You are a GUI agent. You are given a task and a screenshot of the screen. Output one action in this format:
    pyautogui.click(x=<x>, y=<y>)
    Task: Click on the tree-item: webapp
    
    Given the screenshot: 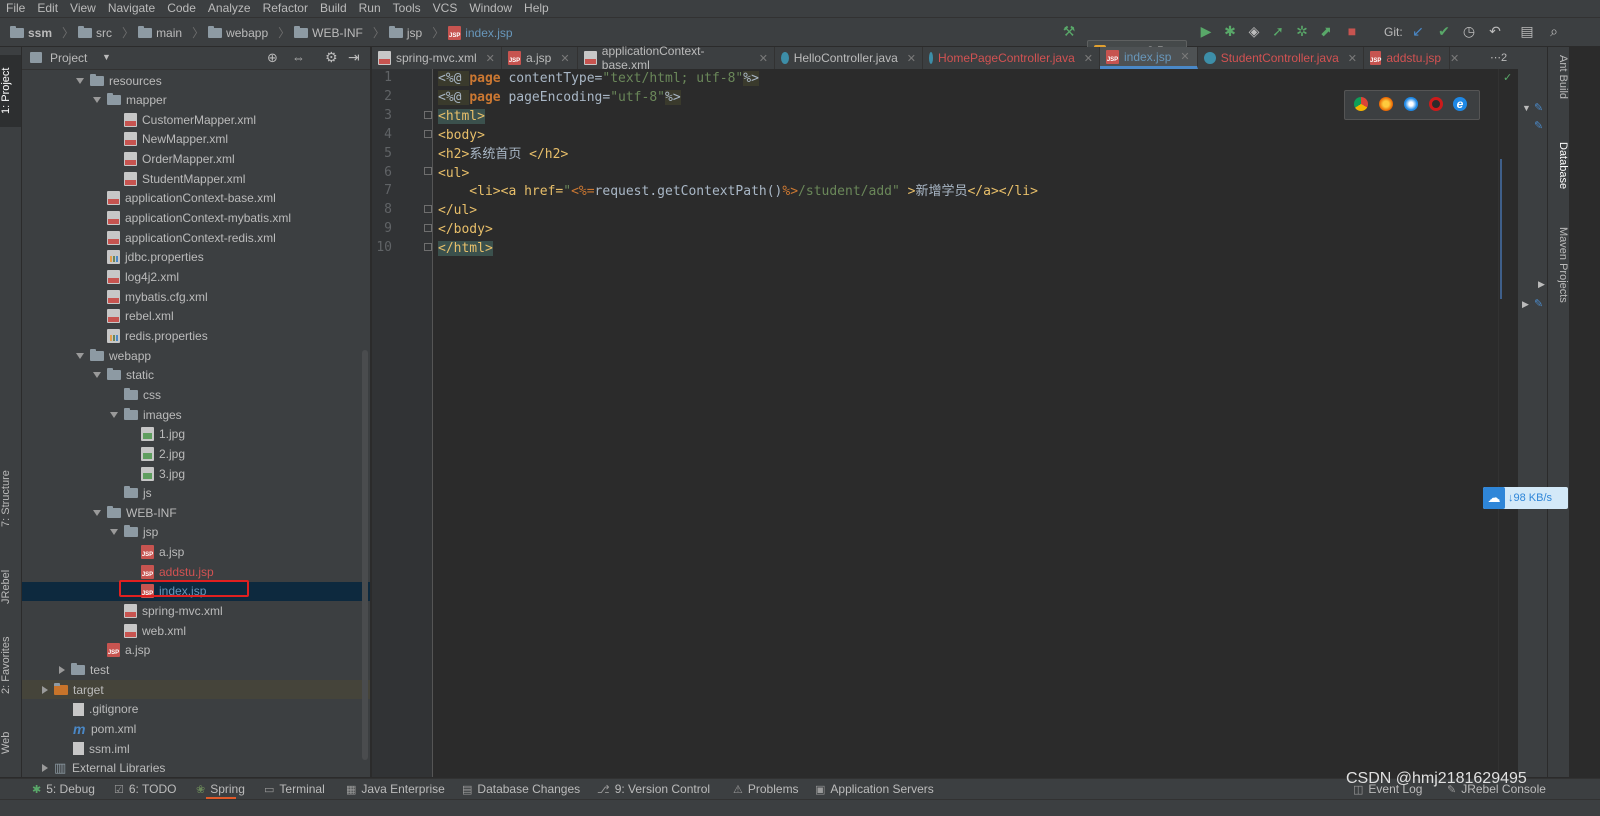 What is the action you would take?
    pyautogui.click(x=196, y=355)
    